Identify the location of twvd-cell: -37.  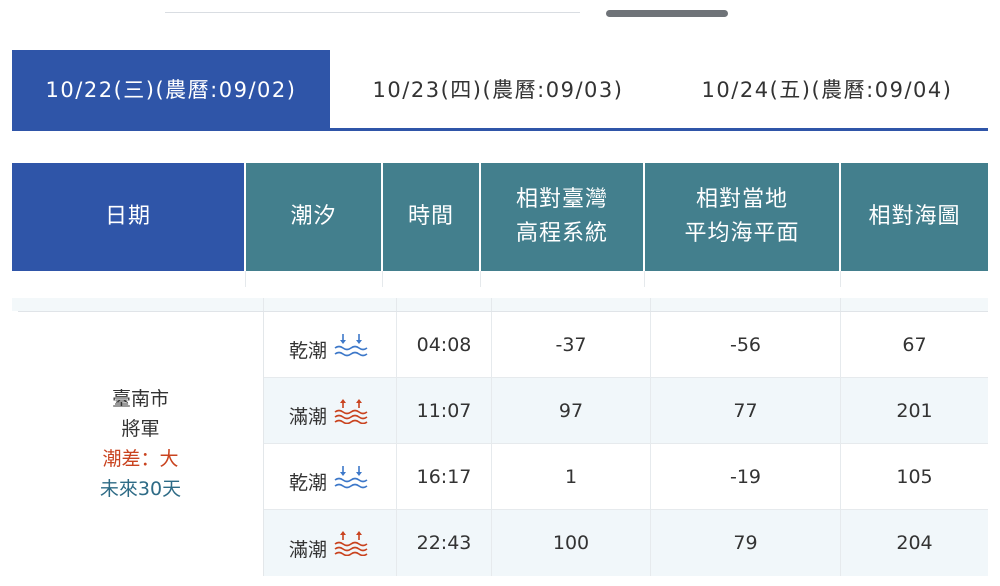
(571, 344).